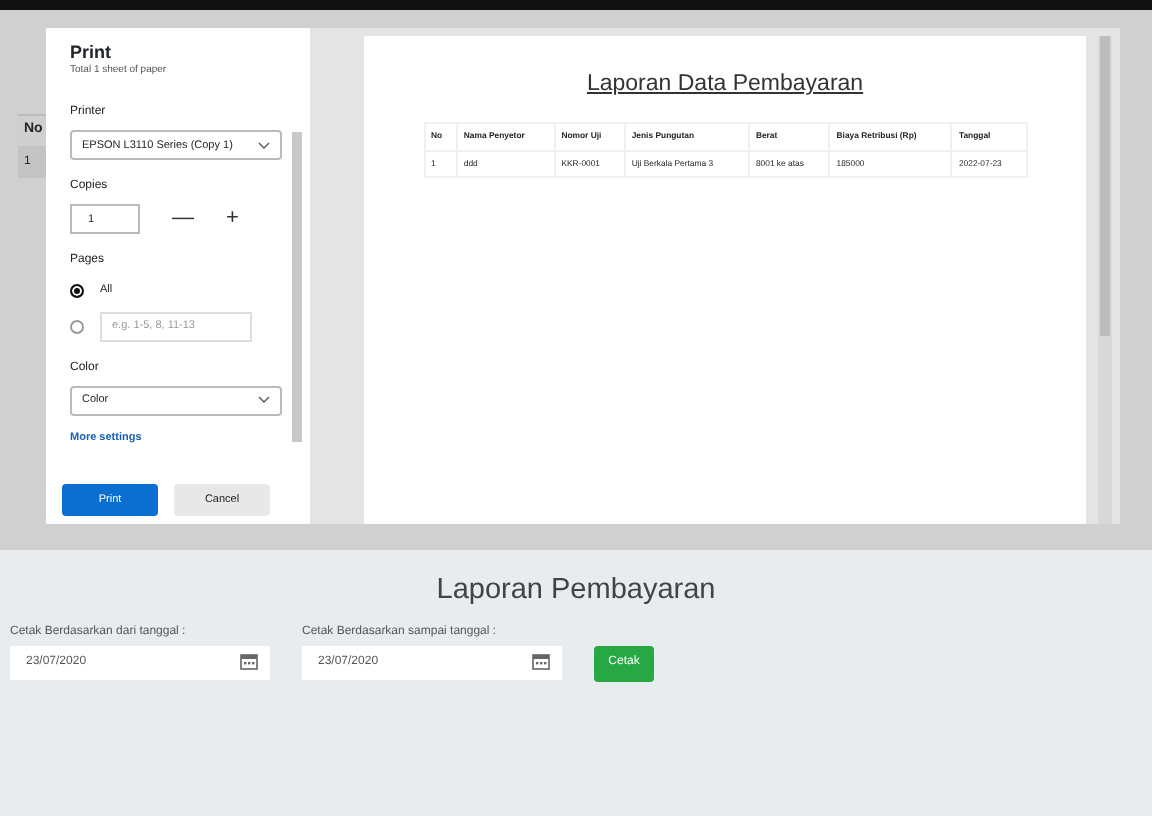  Describe the element at coordinates (183, 219) in the screenshot. I see `minus-button: —` at that location.